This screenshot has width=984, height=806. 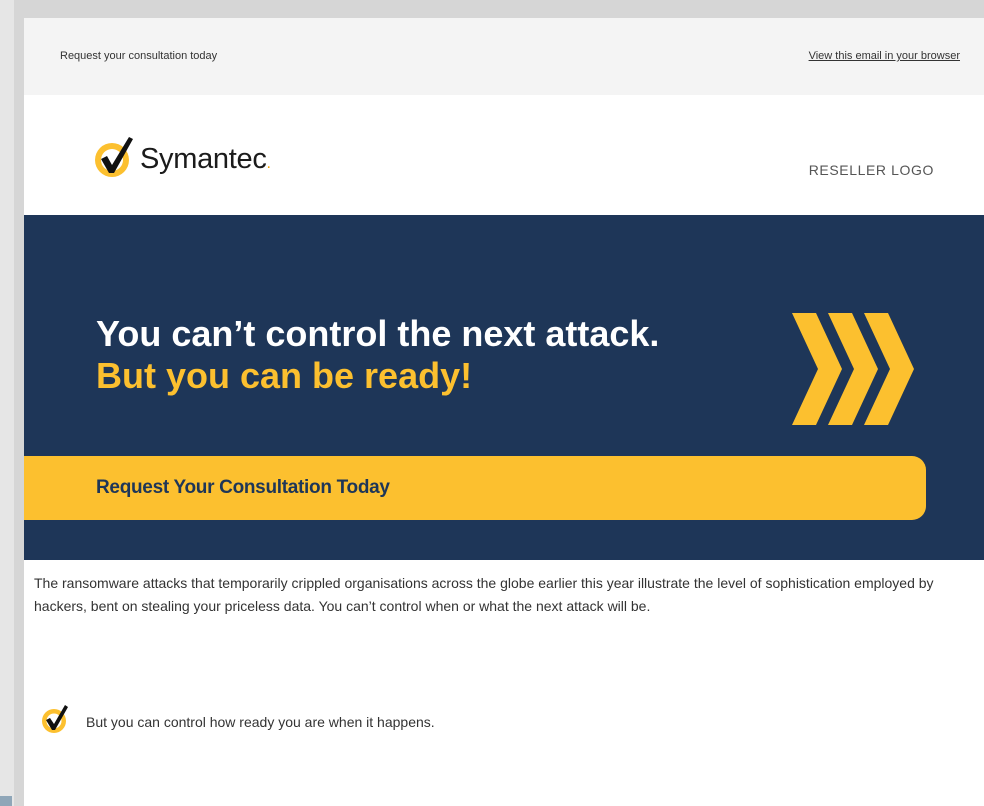 I want to click on brand-name: Symantec., so click(x=205, y=159).